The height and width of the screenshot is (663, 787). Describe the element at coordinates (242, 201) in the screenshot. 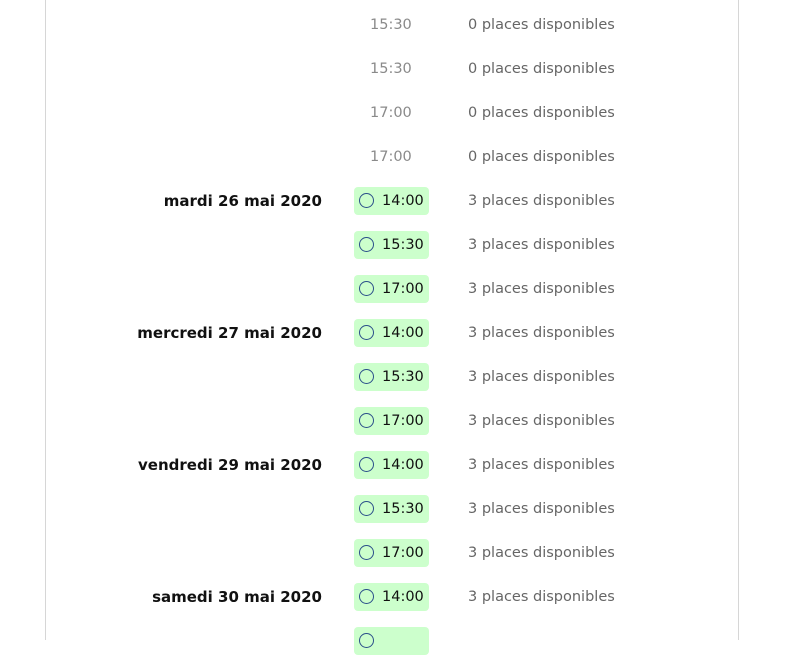

I see `date-label: mardi 26 mai 2020` at that location.